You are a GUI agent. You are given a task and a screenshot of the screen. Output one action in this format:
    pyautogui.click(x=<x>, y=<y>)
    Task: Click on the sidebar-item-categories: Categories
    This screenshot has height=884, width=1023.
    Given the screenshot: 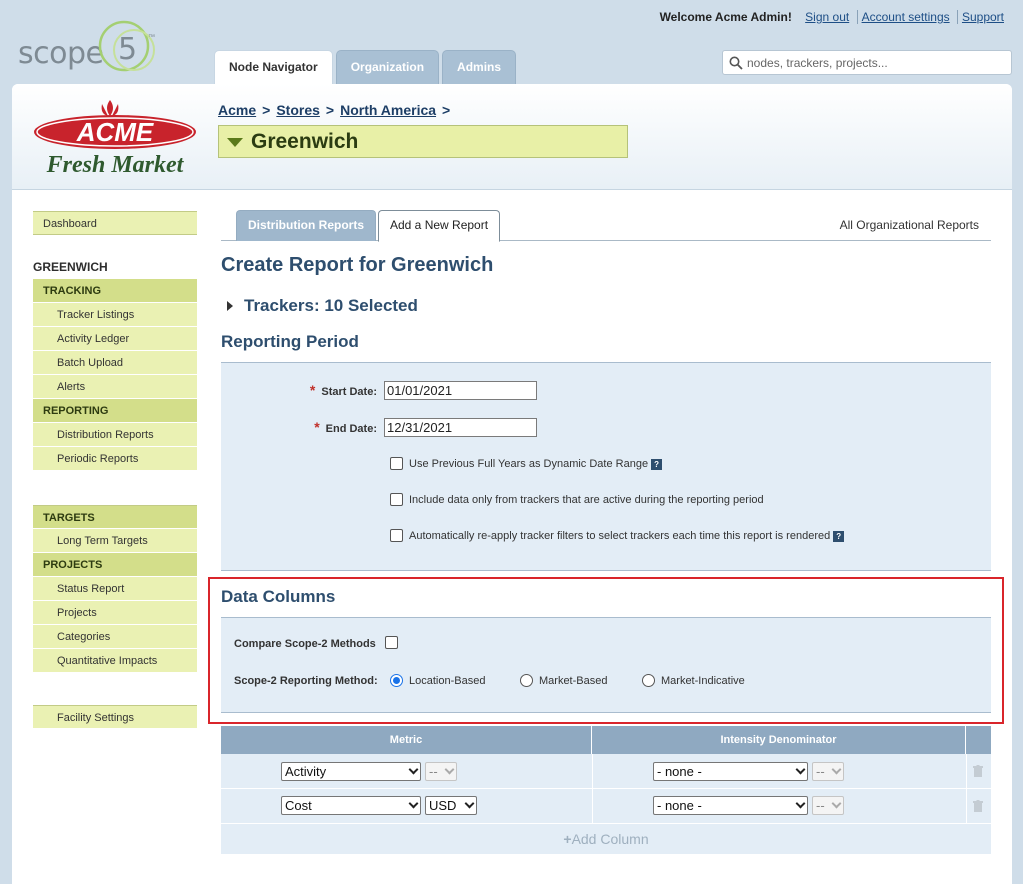 What is the action you would take?
    pyautogui.click(x=115, y=637)
    